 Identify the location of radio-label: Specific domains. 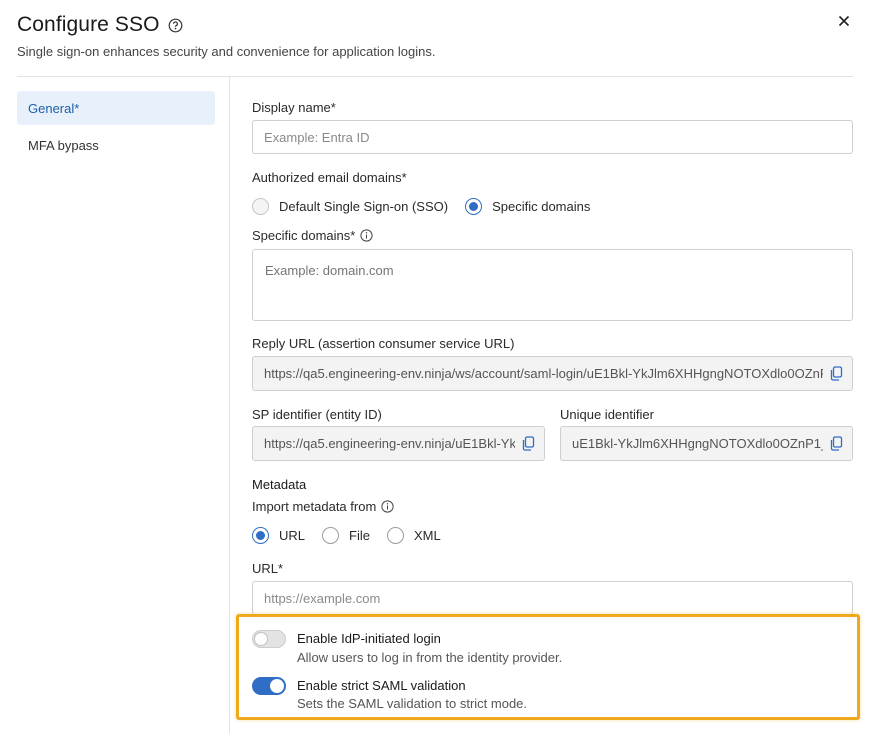
(541, 206).